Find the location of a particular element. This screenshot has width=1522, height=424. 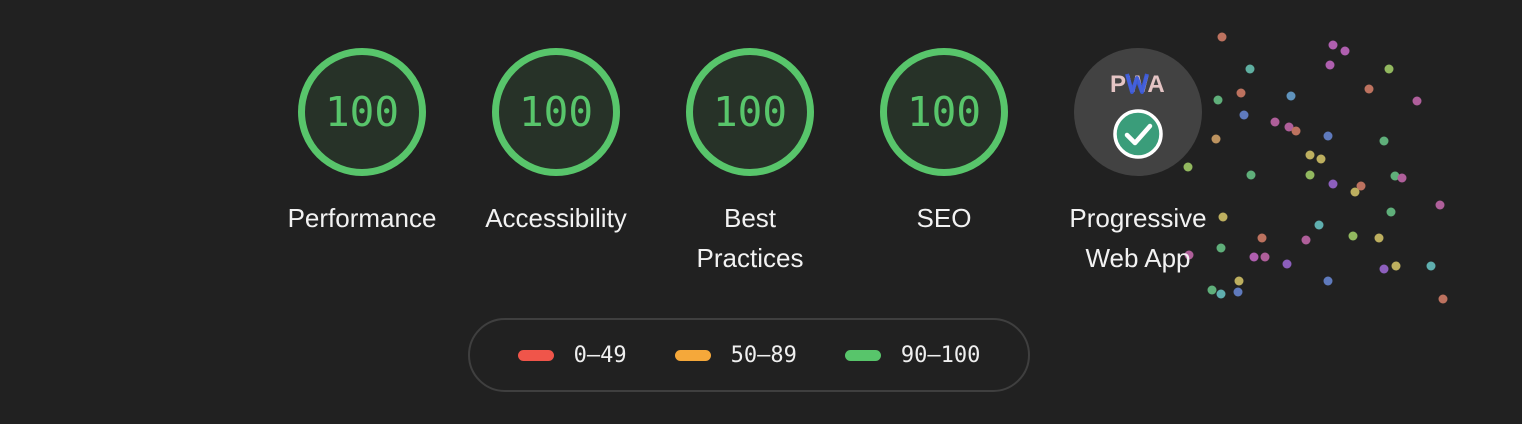

gauge-label: Progressive Web App is located at coordinates (1138, 238).